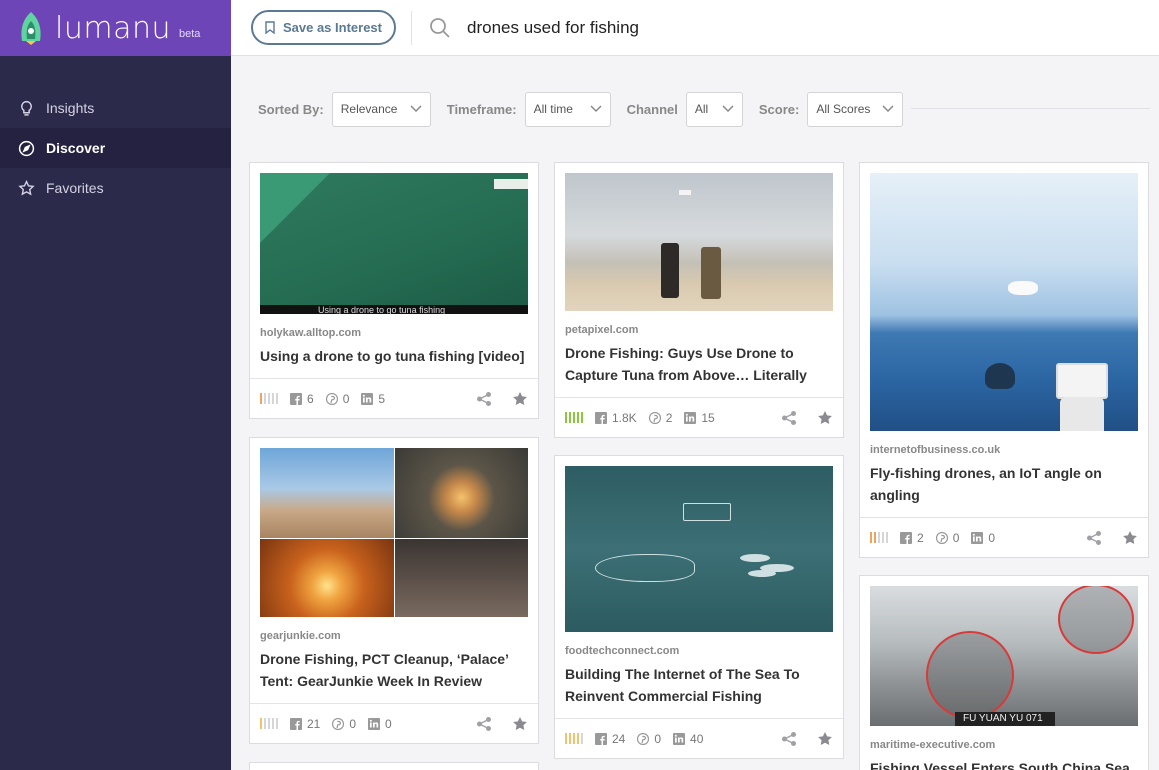 Image resolution: width=1159 pixels, height=770 pixels. Describe the element at coordinates (610, 739) in the screenshot. I see `facebook-stat: 24` at that location.